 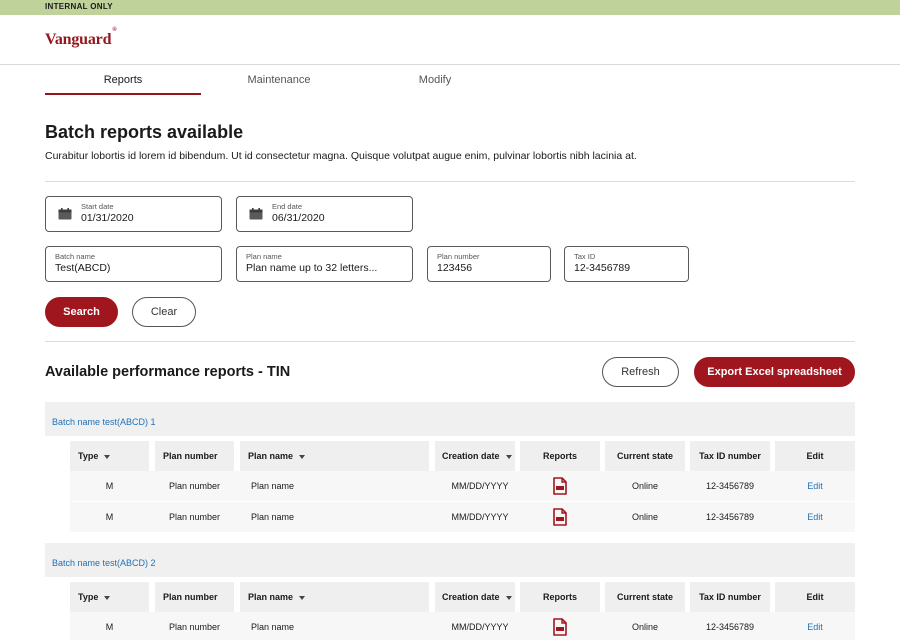 I want to click on batch-name-field: Batch name Test(ABCD), so click(x=133, y=264).